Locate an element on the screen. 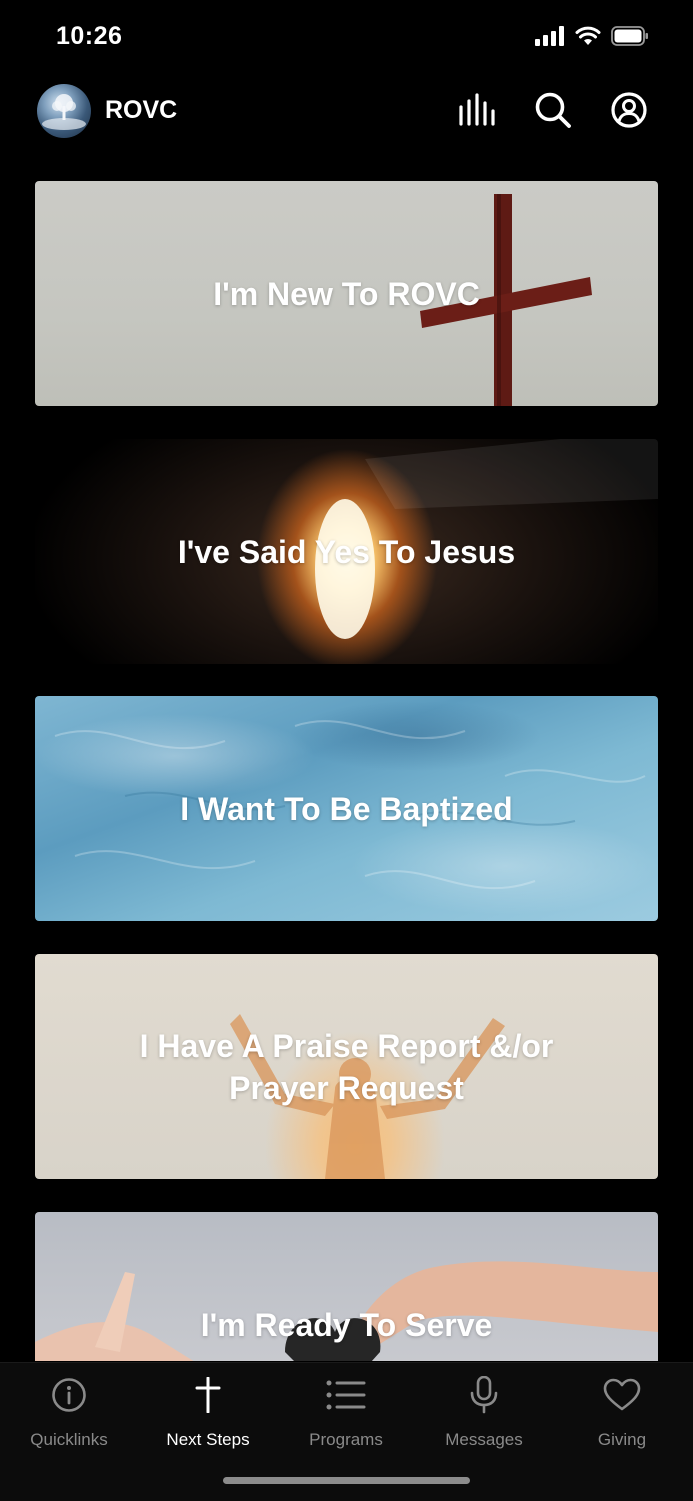  card-want-to-be-baptized: I Want To Be Baptized is located at coordinates (346, 808).